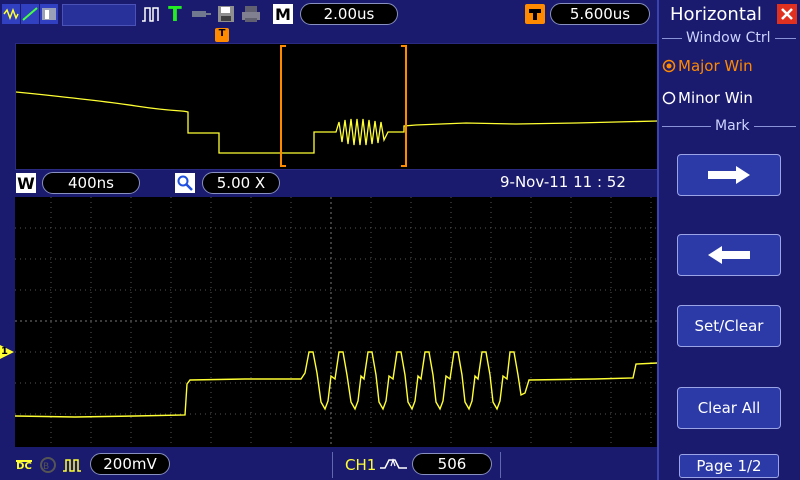  Describe the element at coordinates (669, 98) in the screenshot. I see `radio-unselected-icon` at that location.